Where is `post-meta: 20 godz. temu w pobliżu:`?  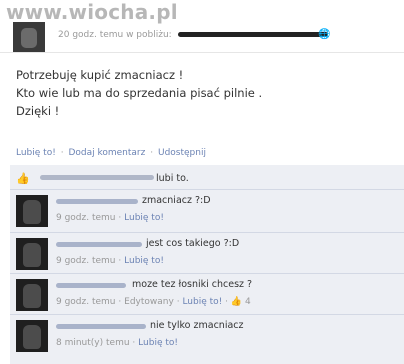 post-meta: 20 godz. temu w pobliżu: is located at coordinates (193, 35).